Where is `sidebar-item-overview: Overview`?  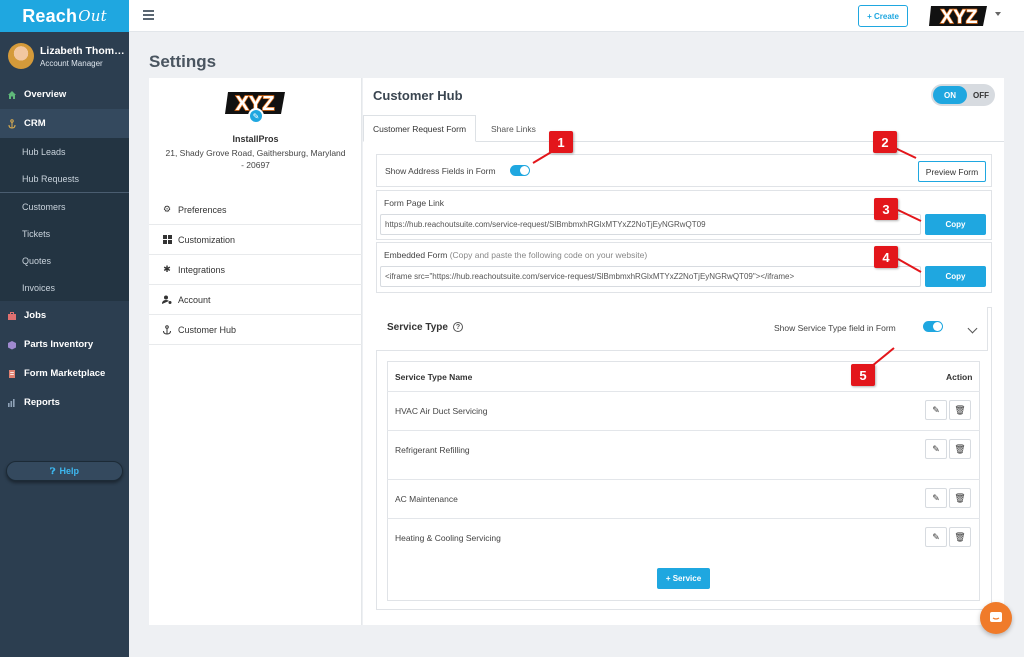
sidebar-item-overview: Overview is located at coordinates (64, 94).